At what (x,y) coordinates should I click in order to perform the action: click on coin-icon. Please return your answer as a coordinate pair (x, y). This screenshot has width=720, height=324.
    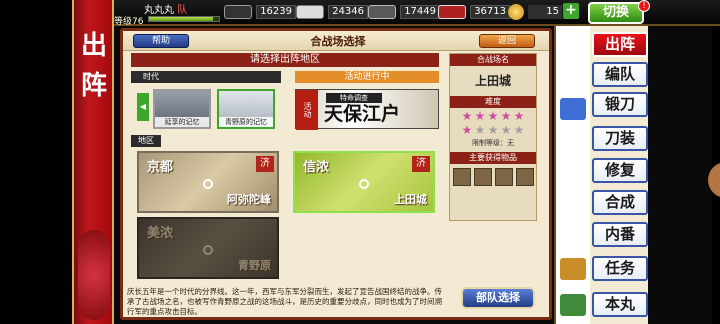
    Looking at the image, I should click on (516, 12).